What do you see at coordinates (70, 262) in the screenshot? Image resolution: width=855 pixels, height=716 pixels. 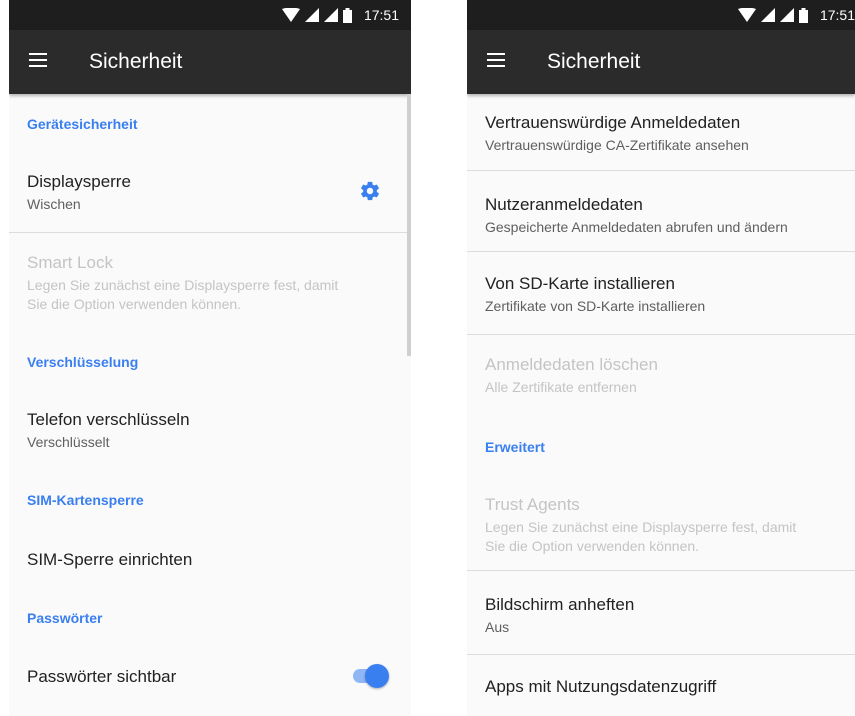 I see `setting-title: Smart Lock` at bounding box center [70, 262].